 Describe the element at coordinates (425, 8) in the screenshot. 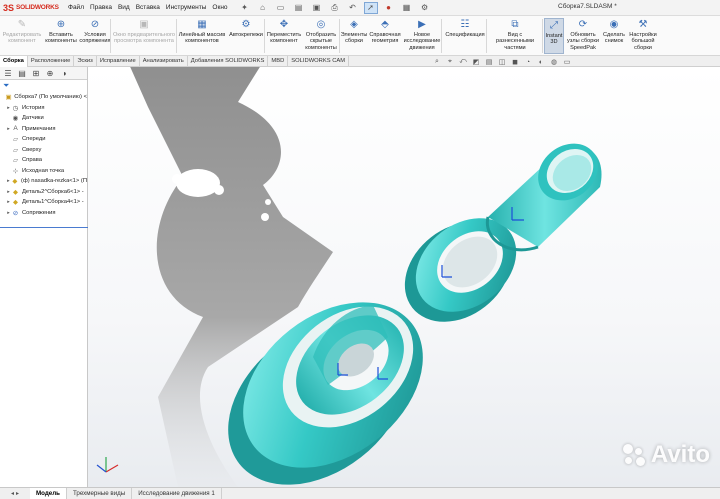

I see `options-gear-icon: ⚙` at that location.